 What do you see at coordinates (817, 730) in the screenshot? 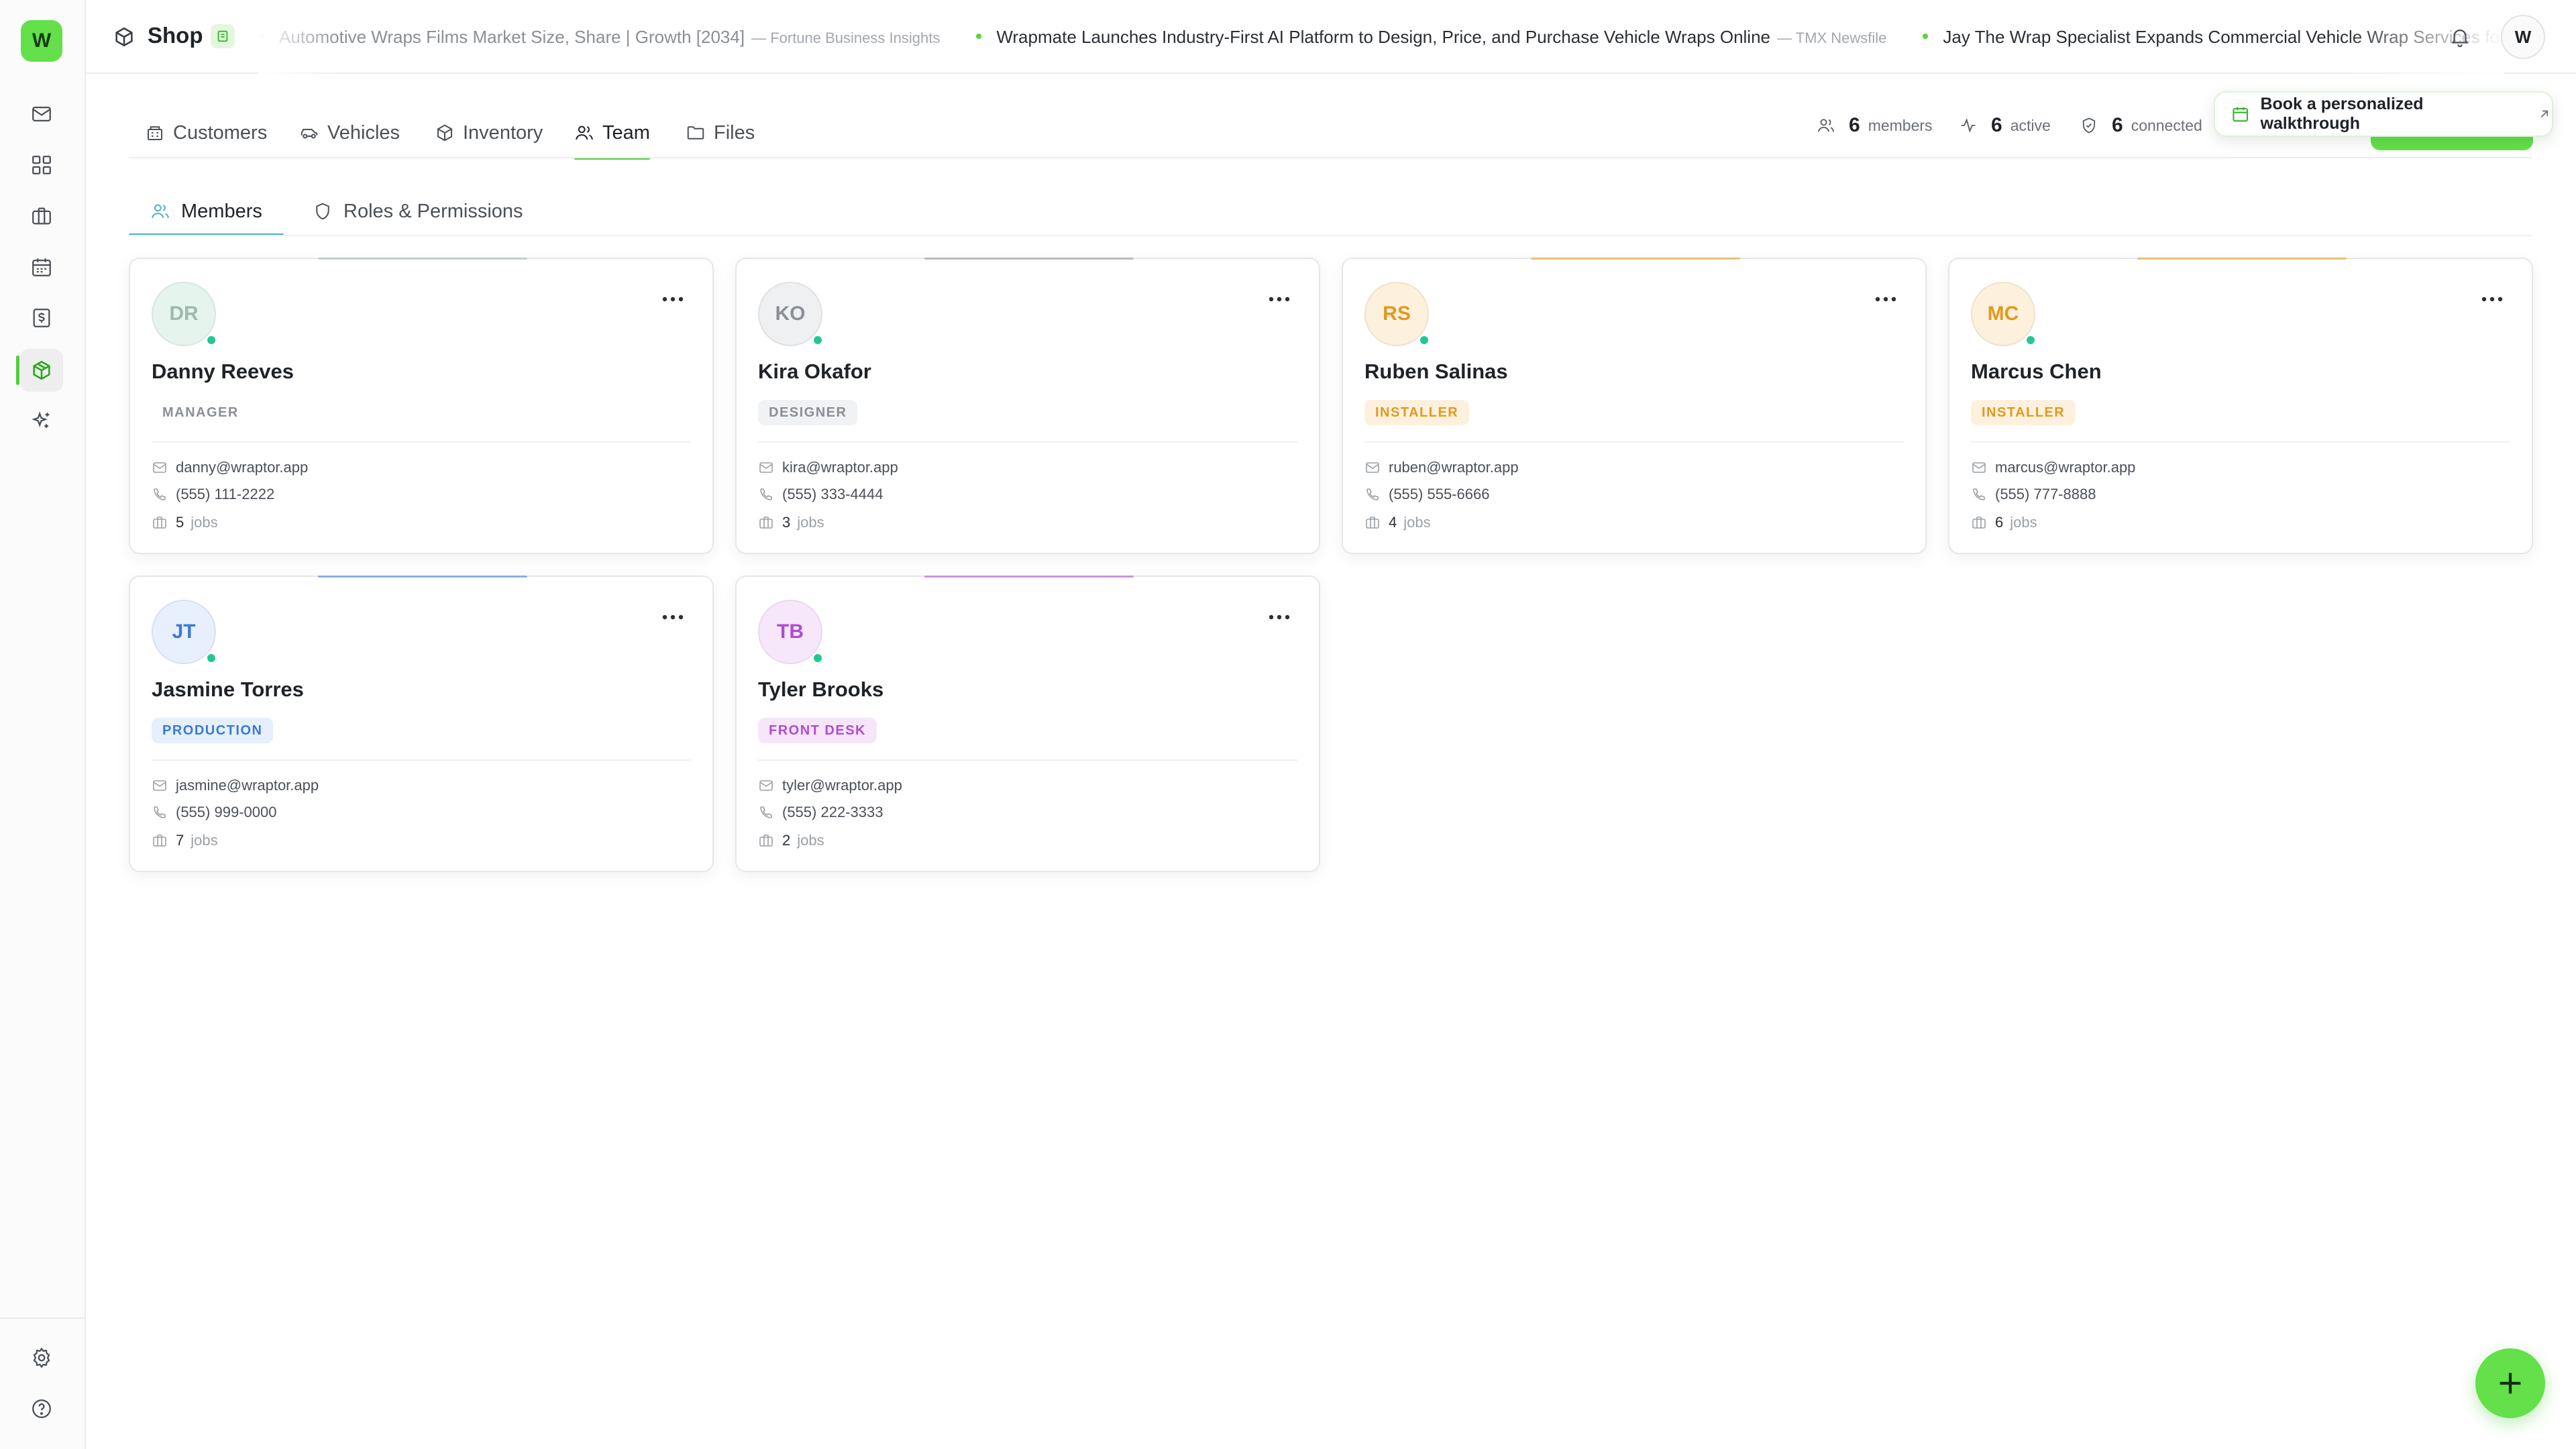
I see `role-badge: FRONT DESK` at bounding box center [817, 730].